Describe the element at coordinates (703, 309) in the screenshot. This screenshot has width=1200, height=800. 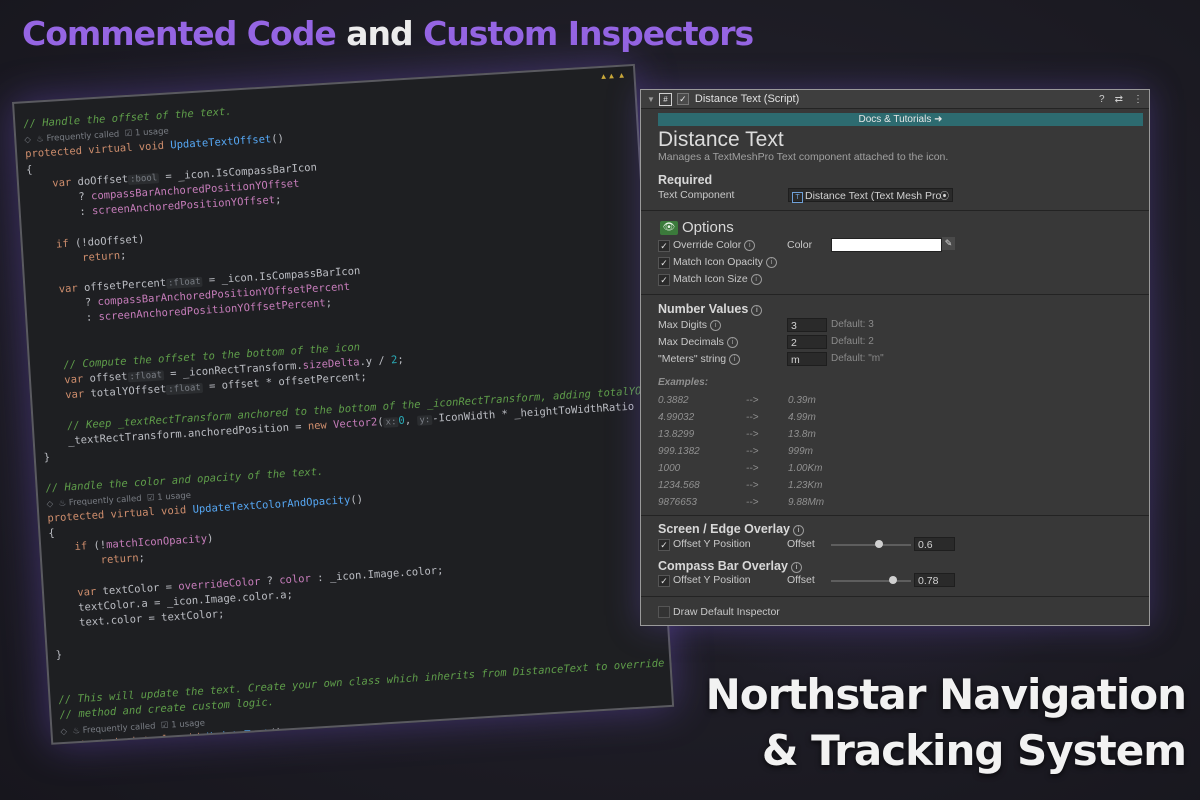
I see `number-values-label: Number Values` at that location.